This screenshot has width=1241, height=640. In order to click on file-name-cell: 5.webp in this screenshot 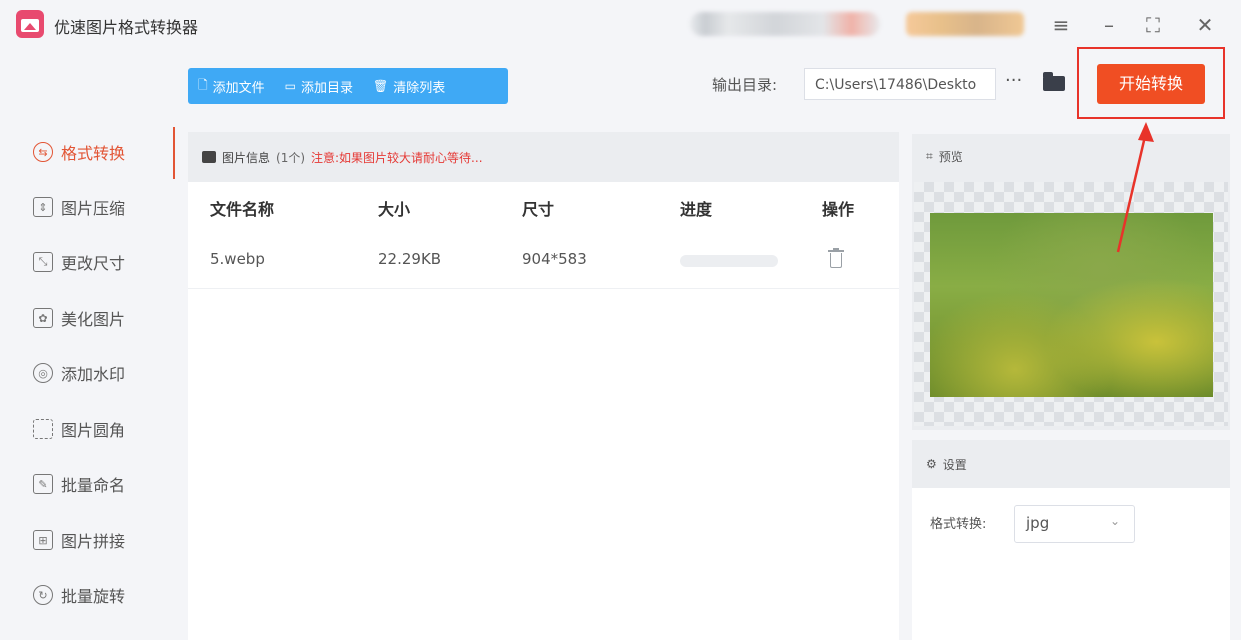, I will do `click(237, 259)`.